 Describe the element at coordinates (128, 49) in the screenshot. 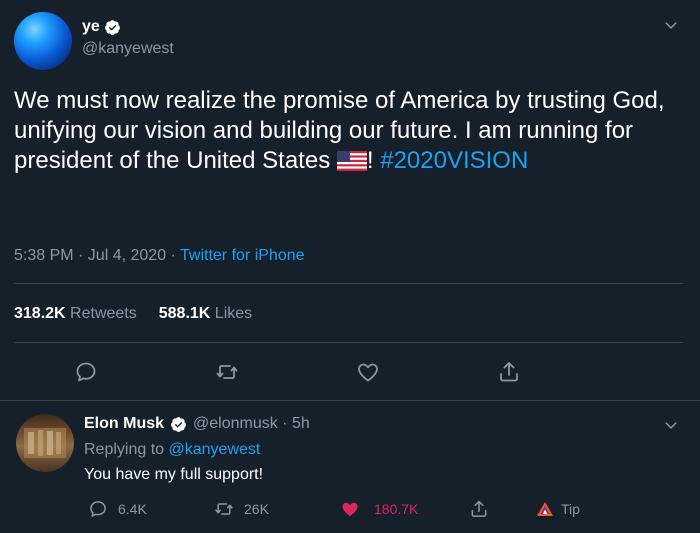

I see `user-handle: @kanyewest` at that location.